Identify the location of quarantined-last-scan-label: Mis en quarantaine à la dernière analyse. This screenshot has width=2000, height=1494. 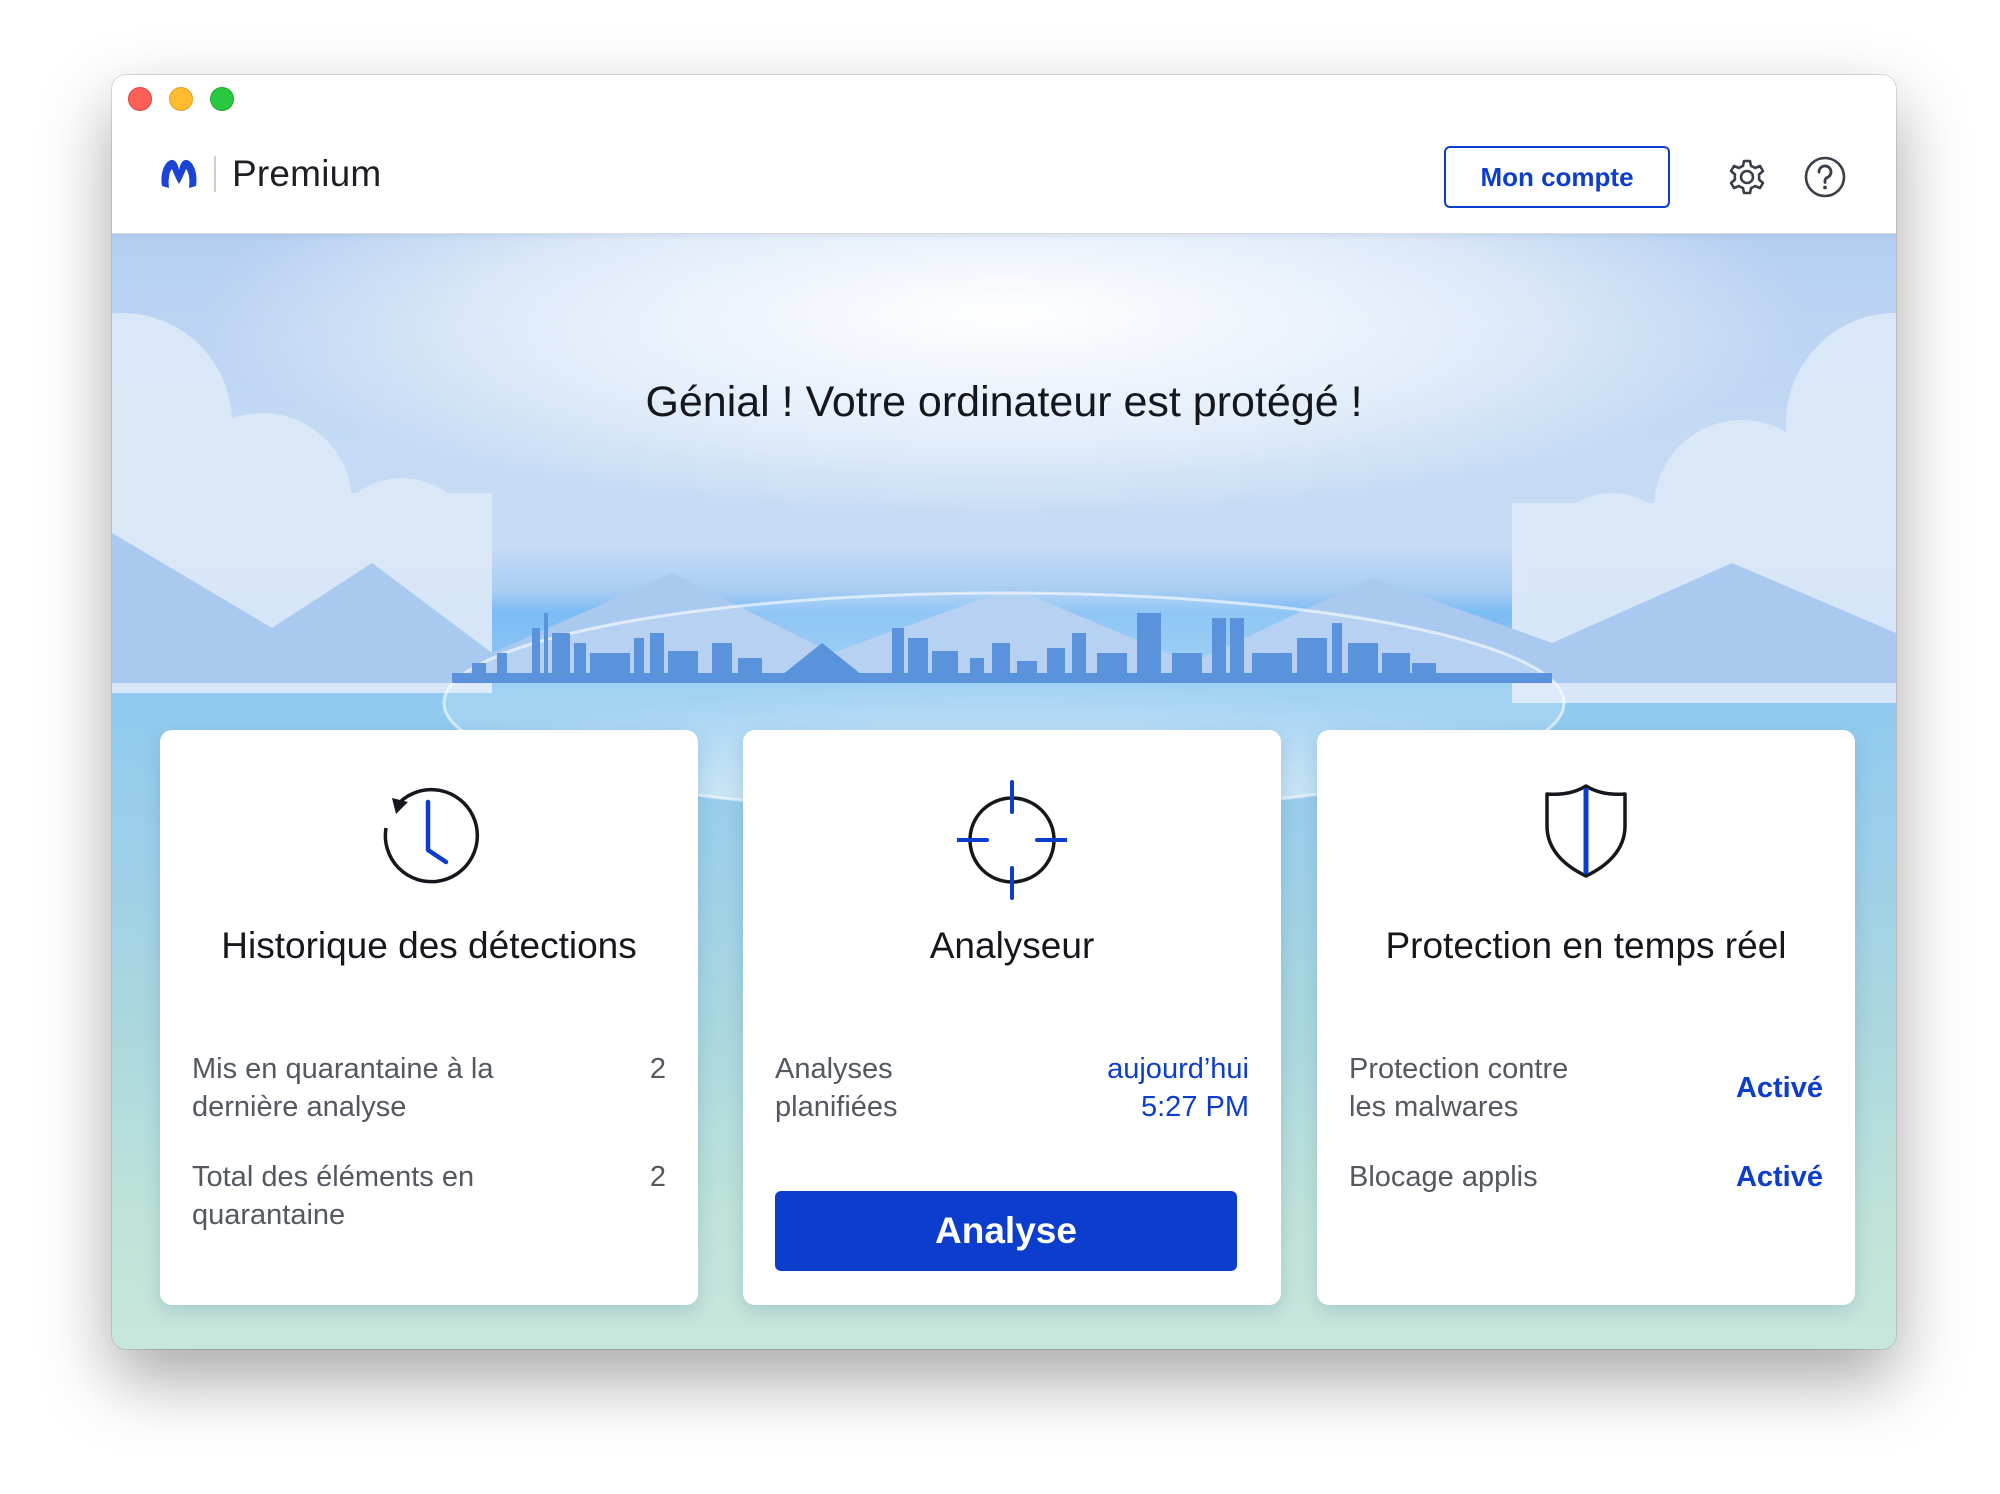
(343, 1088).